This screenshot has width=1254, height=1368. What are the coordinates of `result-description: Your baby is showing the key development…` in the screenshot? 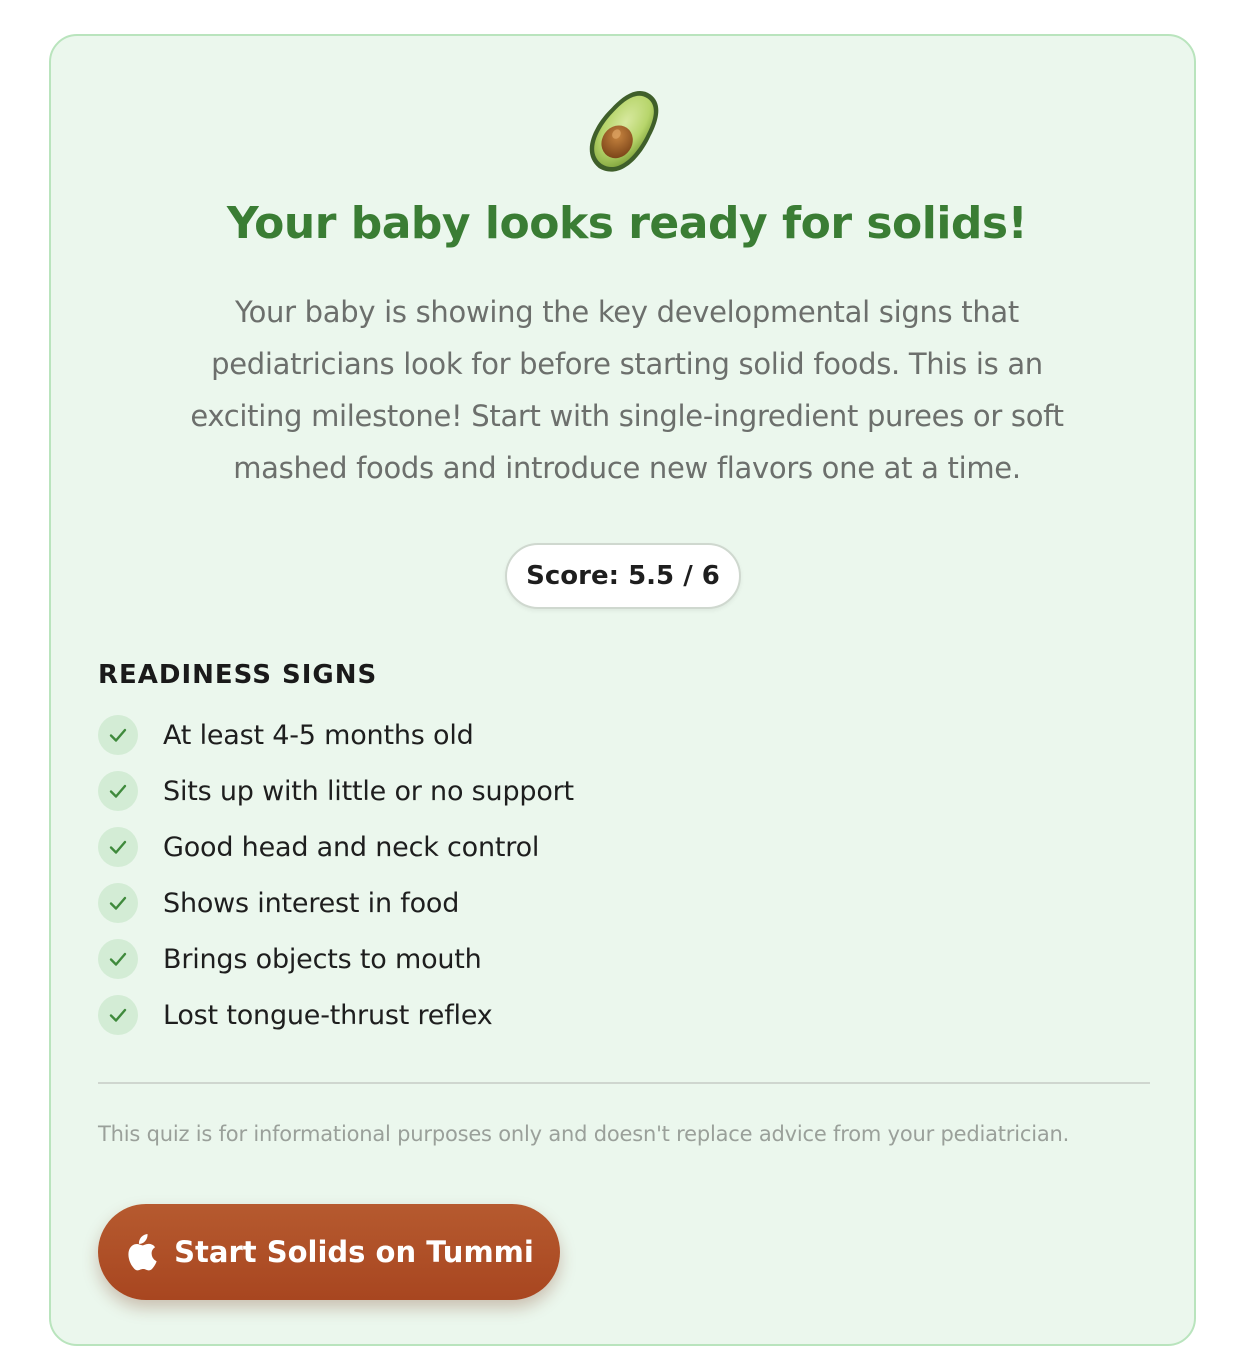 It's located at (627, 390).